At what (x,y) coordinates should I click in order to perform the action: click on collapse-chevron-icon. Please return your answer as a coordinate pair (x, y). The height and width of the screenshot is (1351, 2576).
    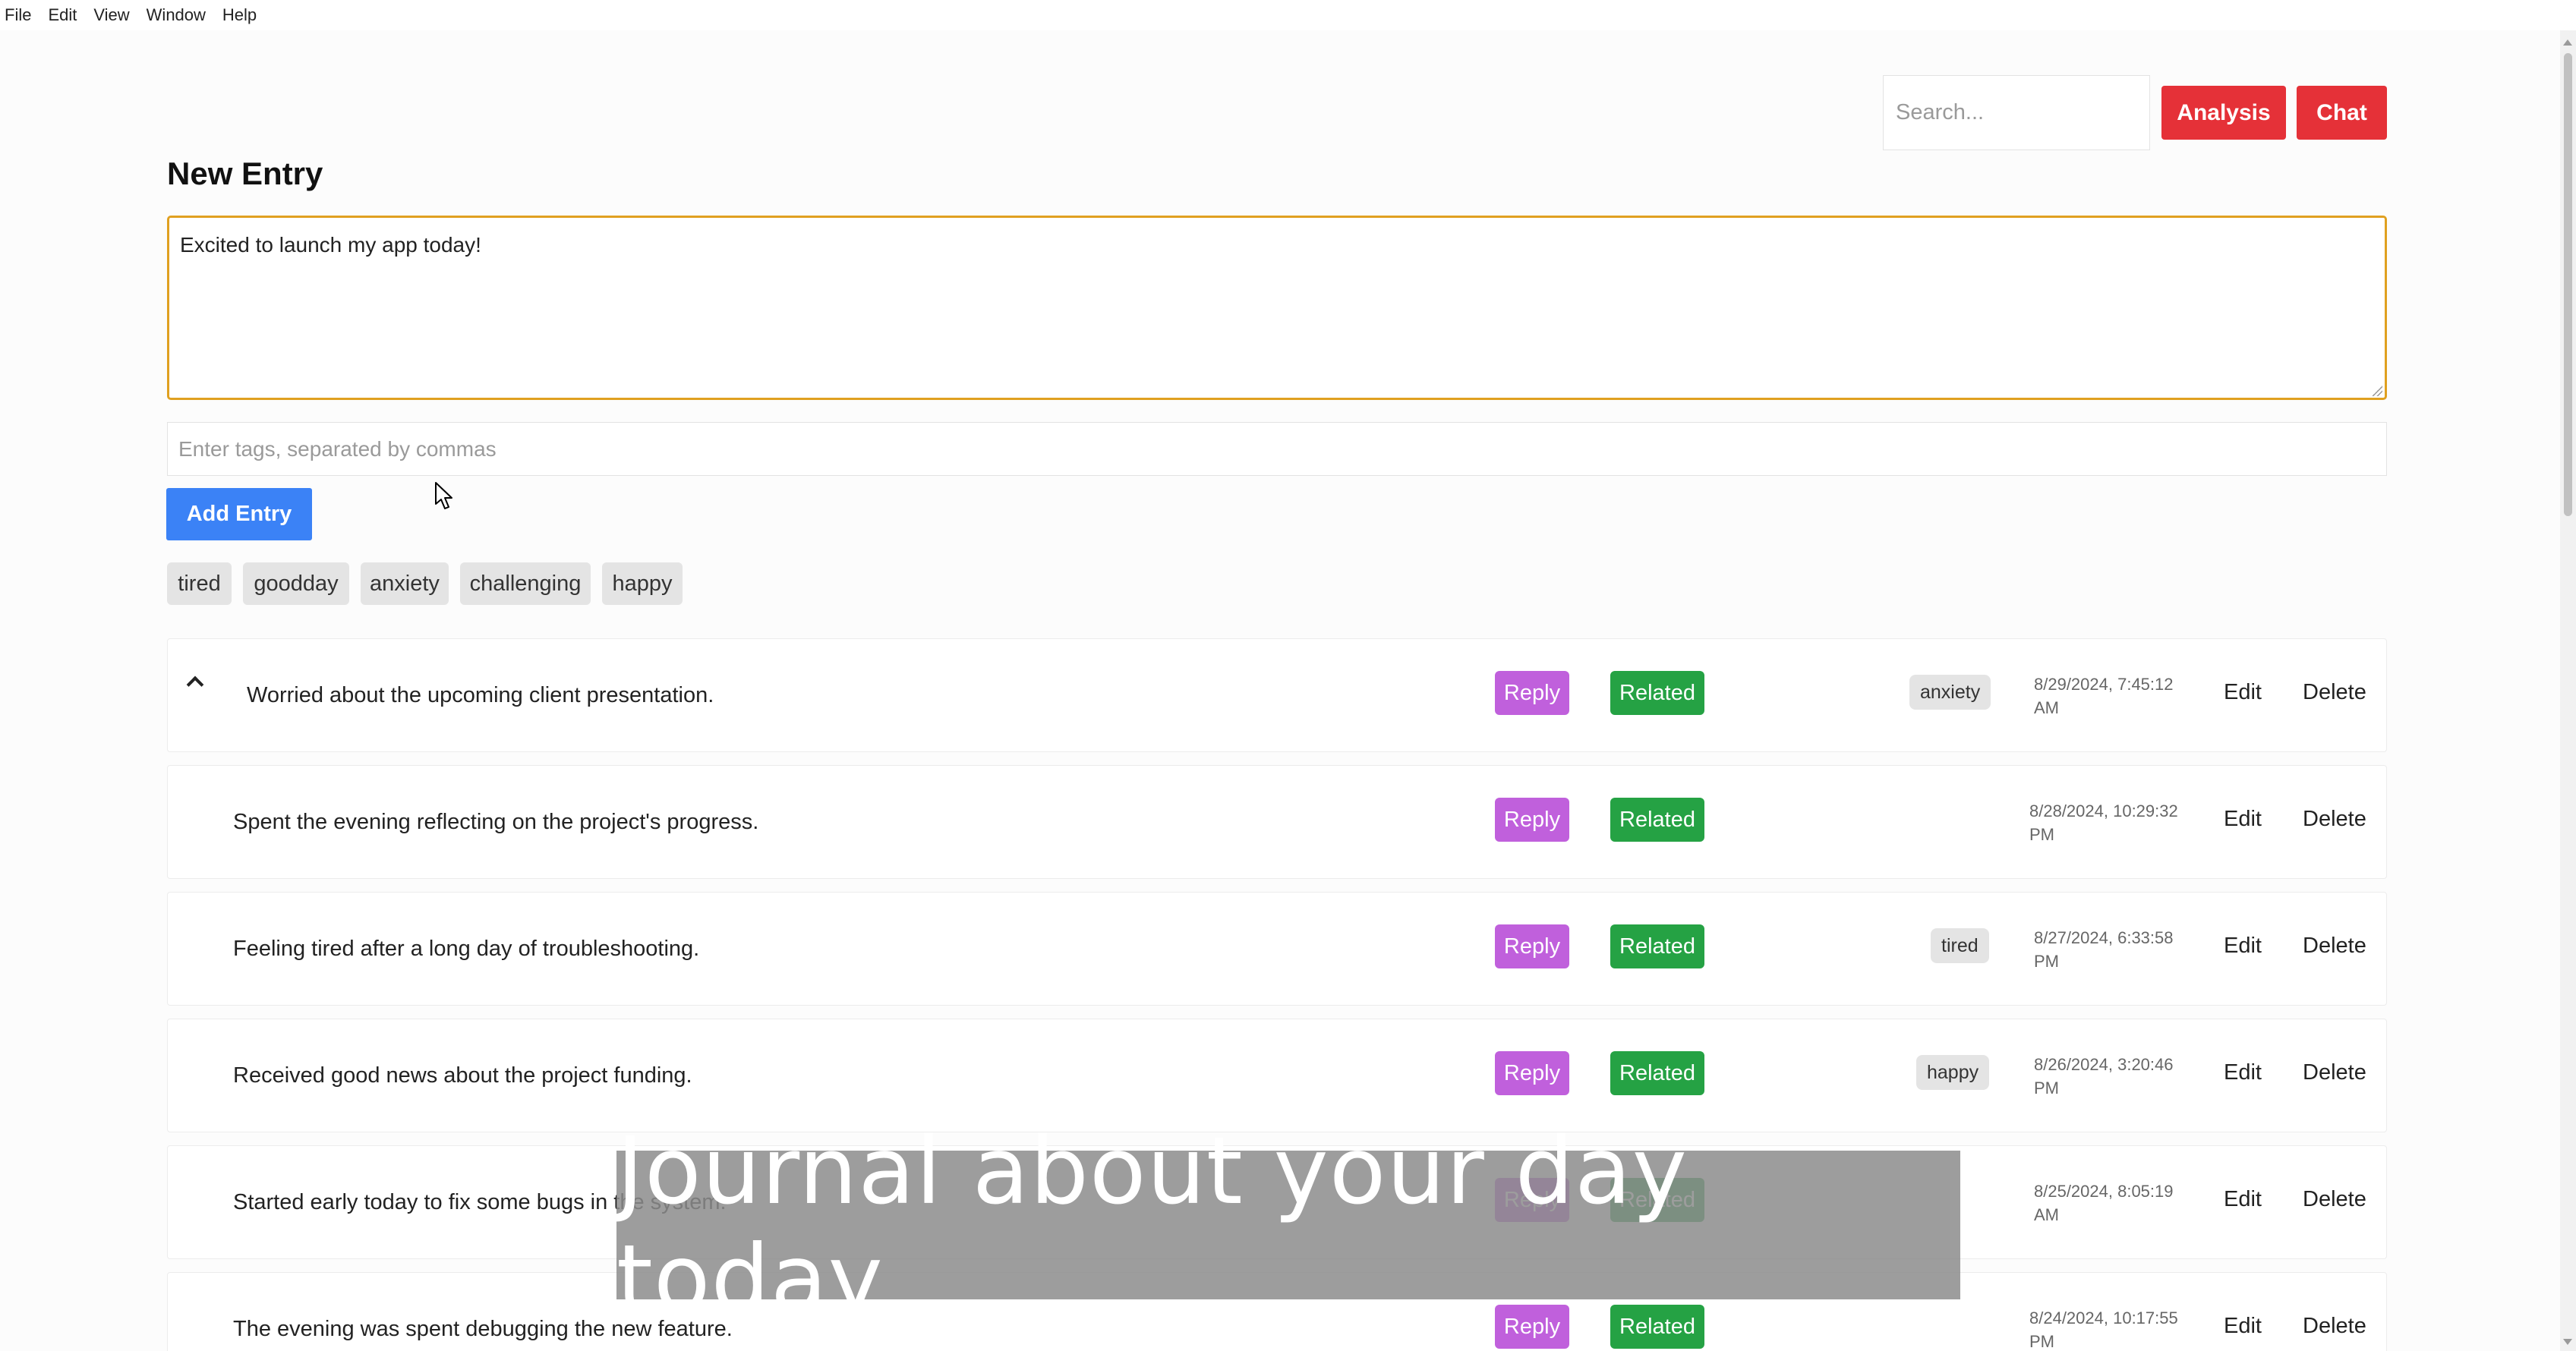
    Looking at the image, I should click on (195, 685).